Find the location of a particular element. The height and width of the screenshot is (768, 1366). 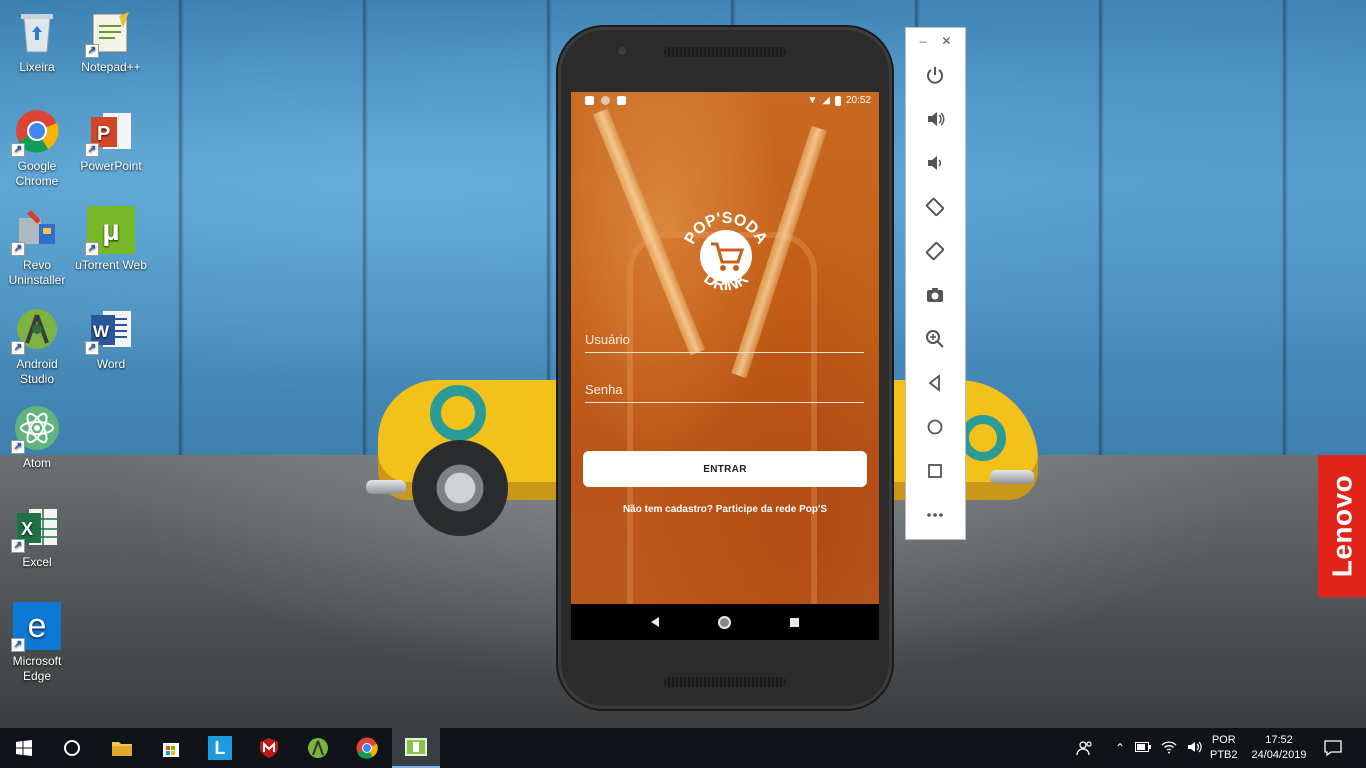

rotate-right-icon is located at coordinates (935, 251).